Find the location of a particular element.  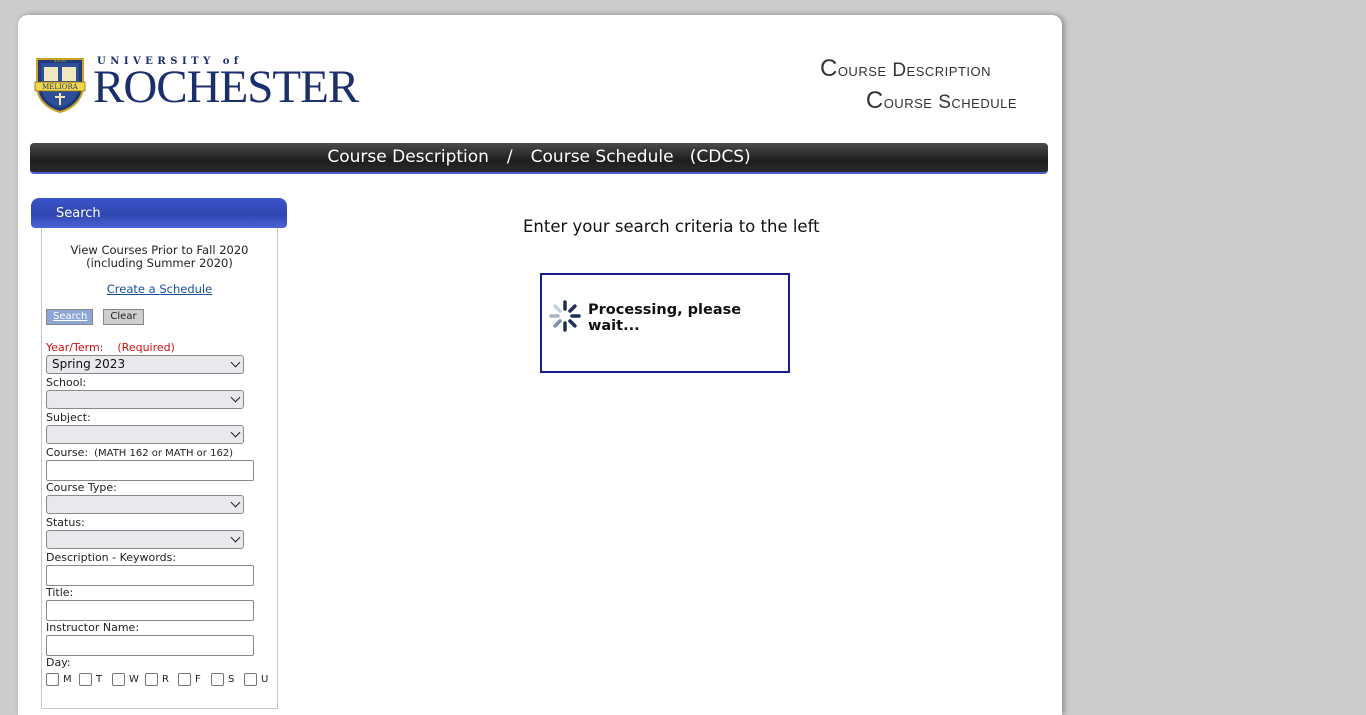

status-select is located at coordinates (145, 539).